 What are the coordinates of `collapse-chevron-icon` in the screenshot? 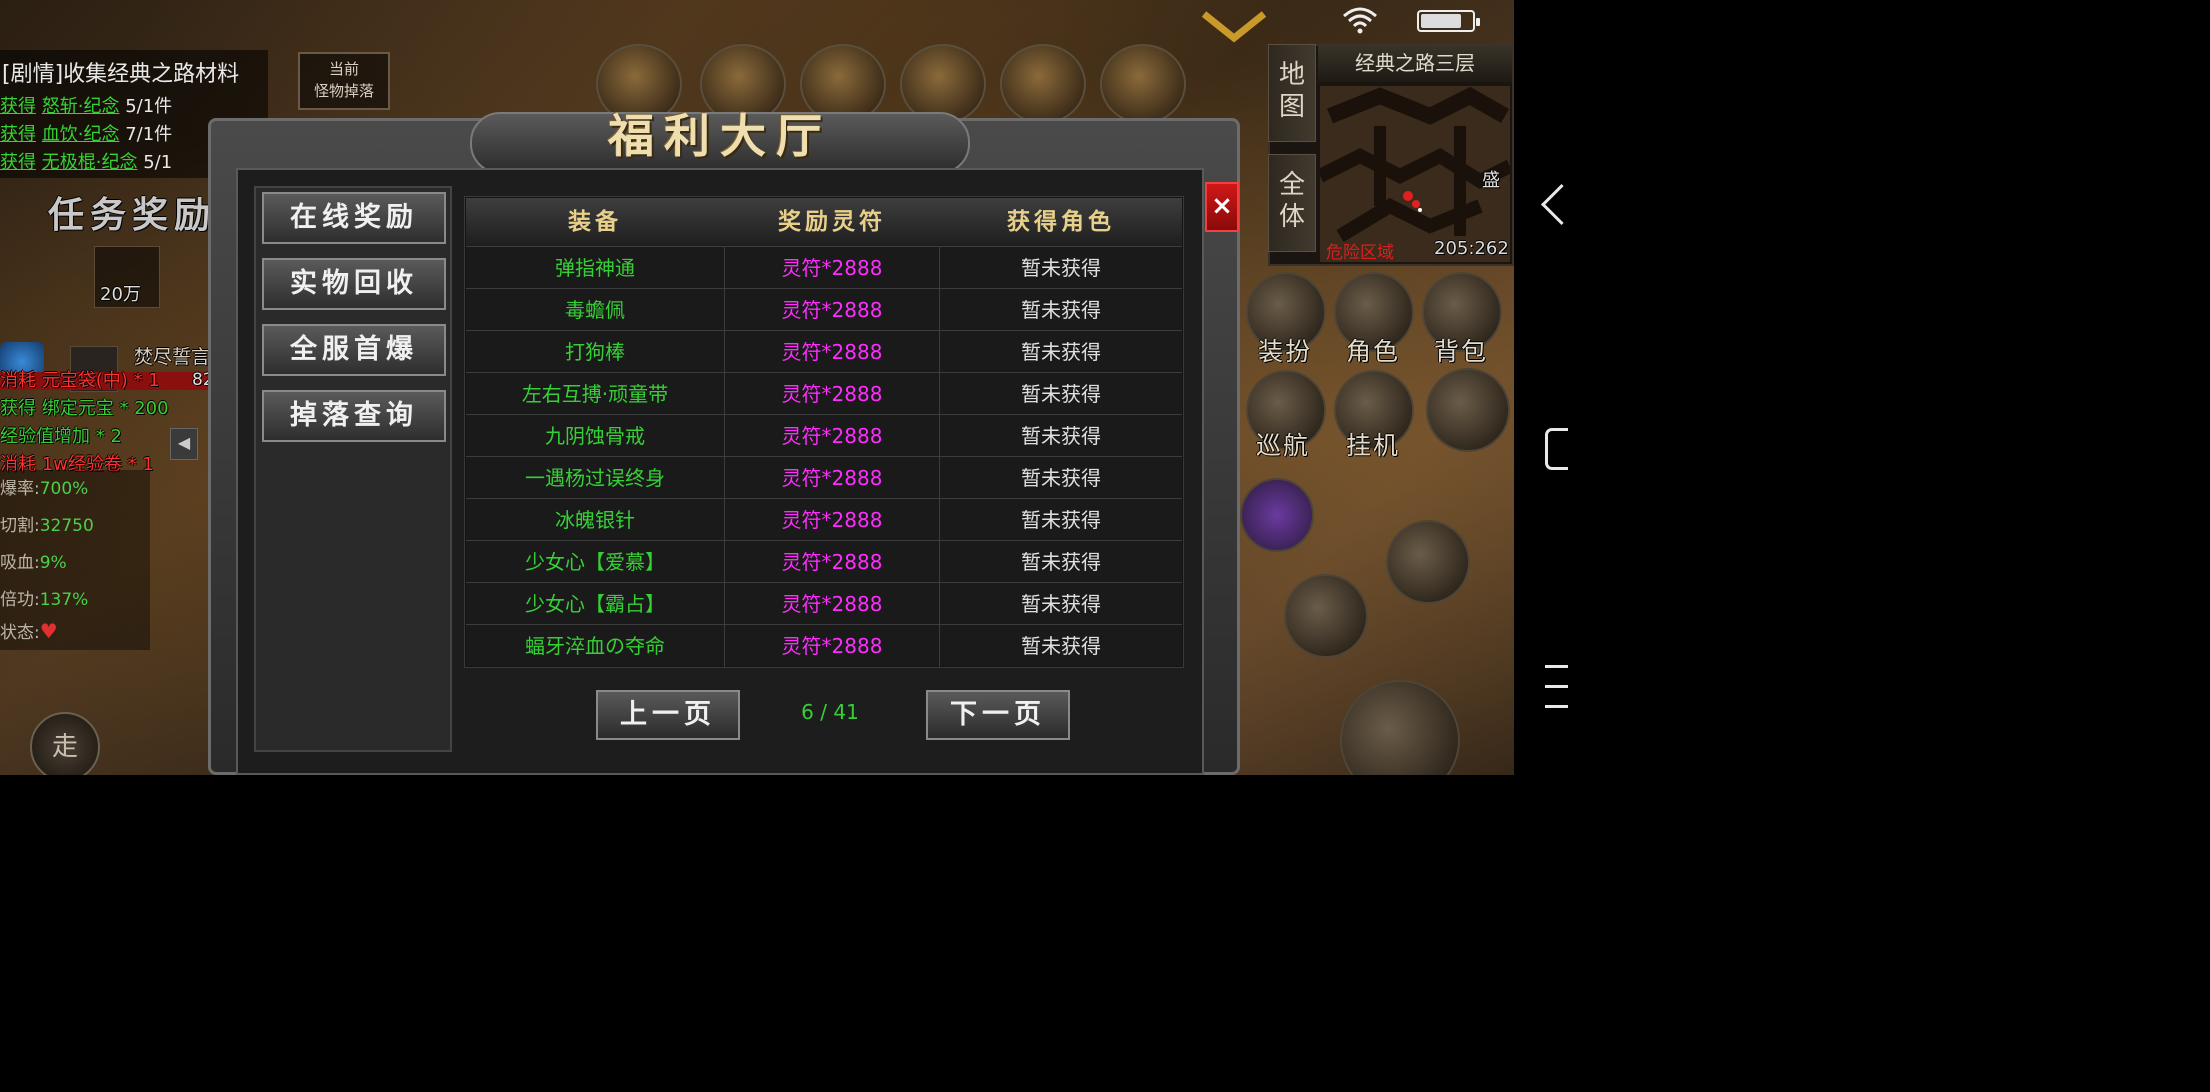 It's located at (1234, 27).